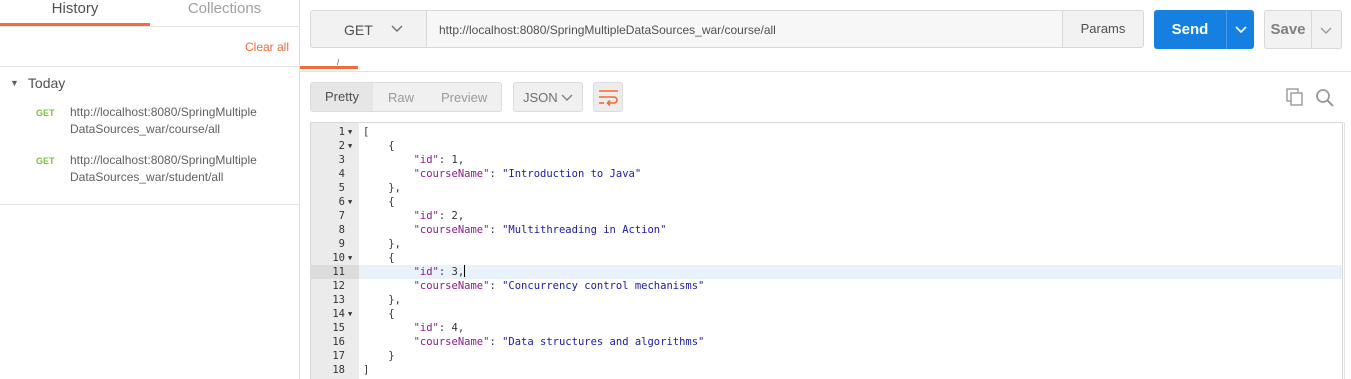 Image resolution: width=1351 pixels, height=379 pixels. I want to click on view-mode-tabs: Pretty Raw Preview, so click(406, 97).